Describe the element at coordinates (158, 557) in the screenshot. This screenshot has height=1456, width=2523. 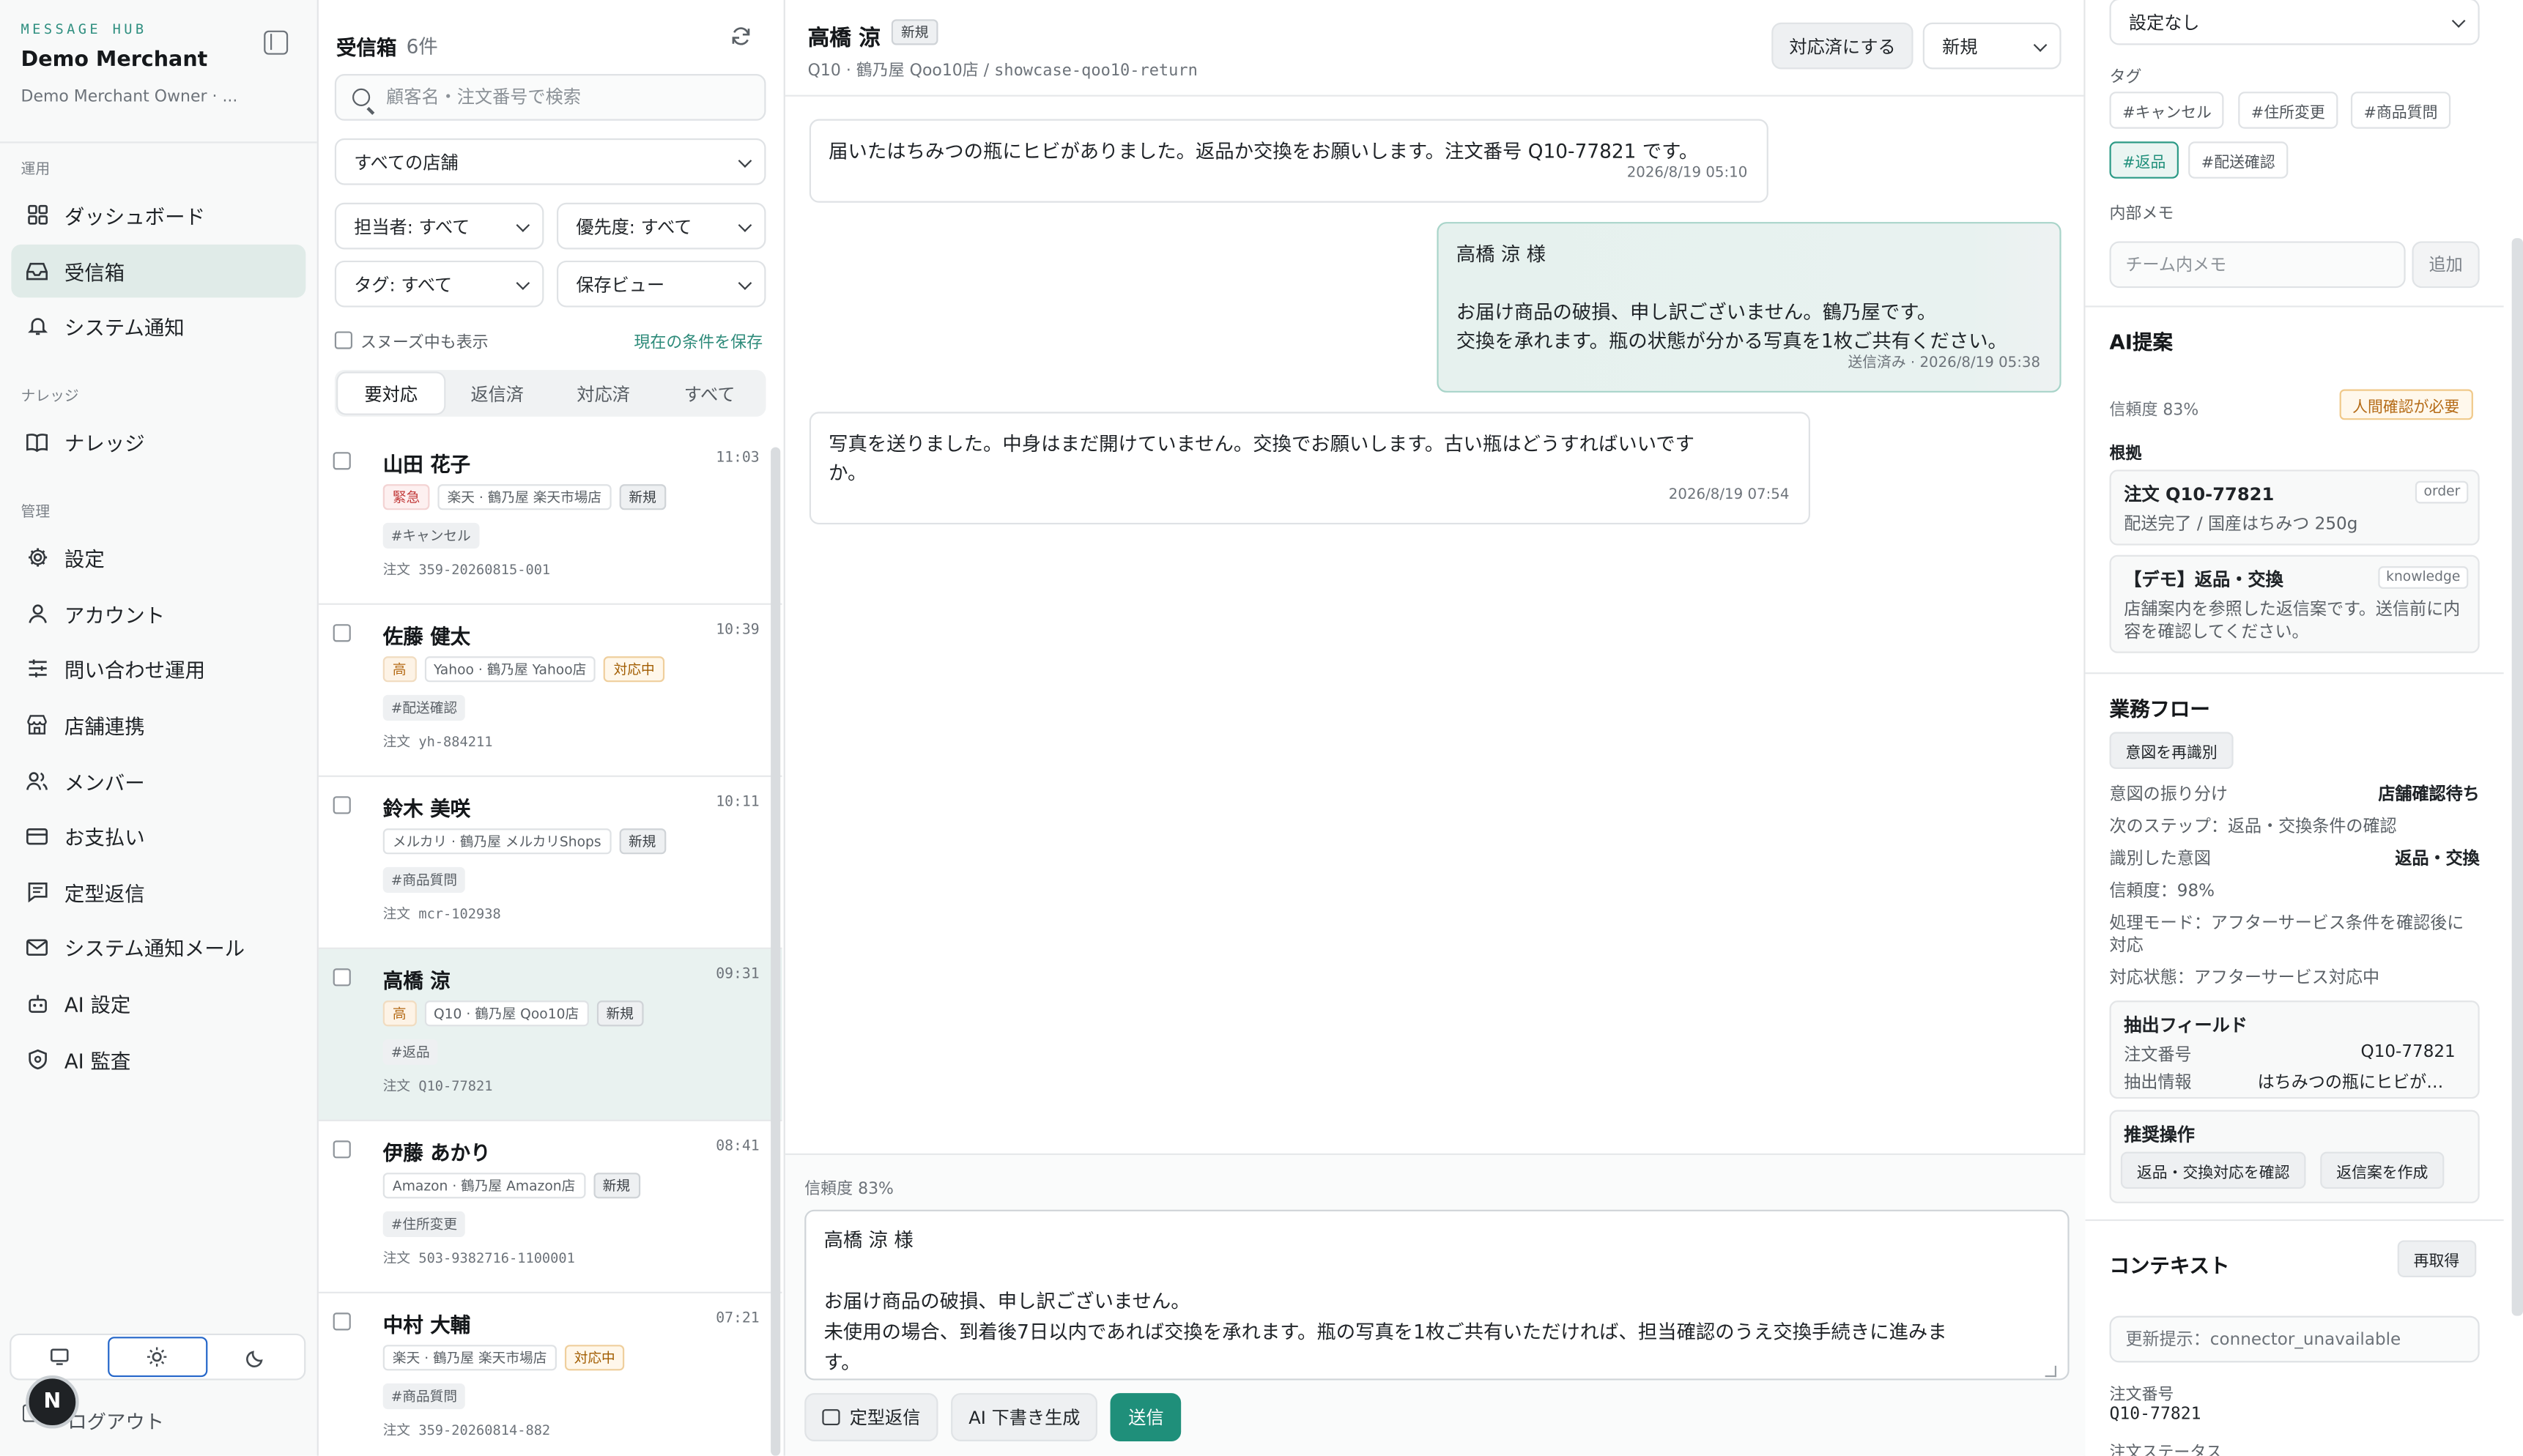
I see `sidebar-item-gear: 設定` at that location.